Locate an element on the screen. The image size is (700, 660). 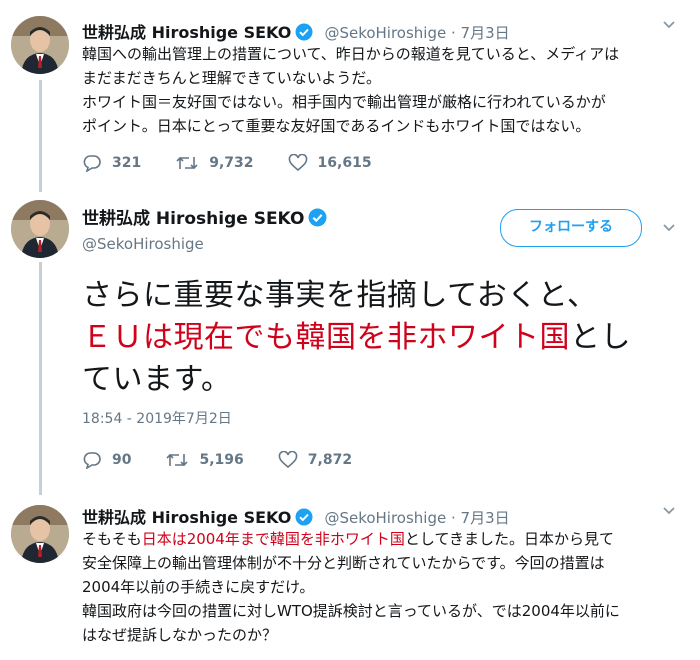
tweet-text-line: はなぜ提訴しなかったのか？ is located at coordinates (180, 635).